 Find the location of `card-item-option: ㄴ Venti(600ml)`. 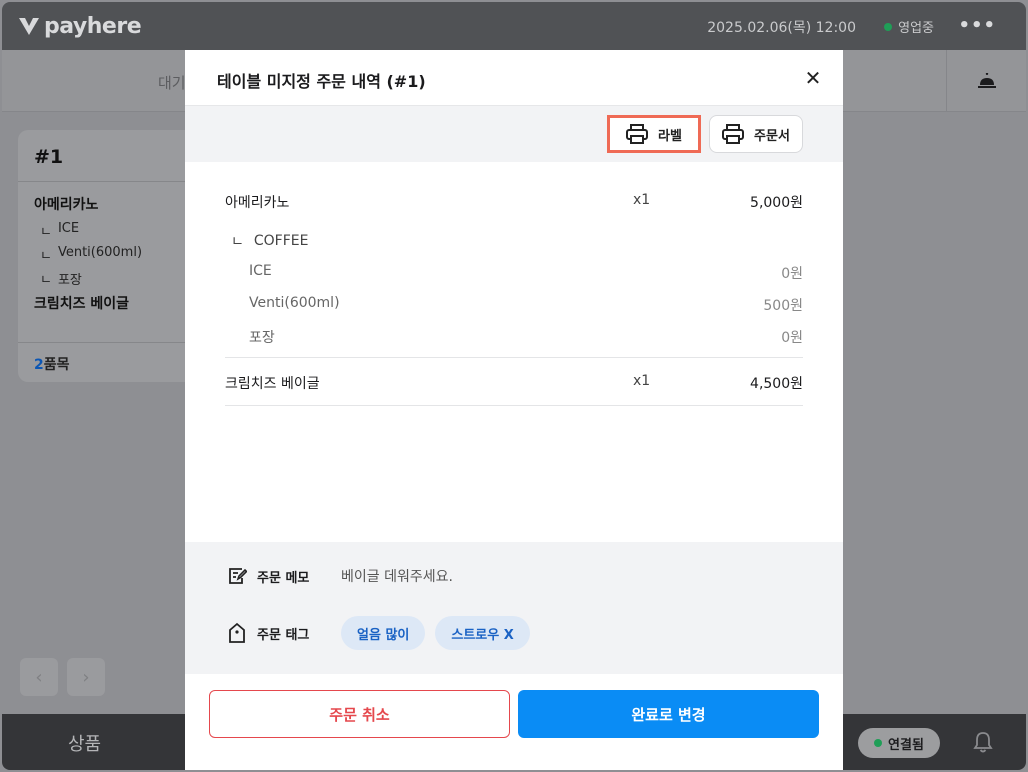

card-item-option: ㄴ Venti(600ml) is located at coordinates (91, 254).